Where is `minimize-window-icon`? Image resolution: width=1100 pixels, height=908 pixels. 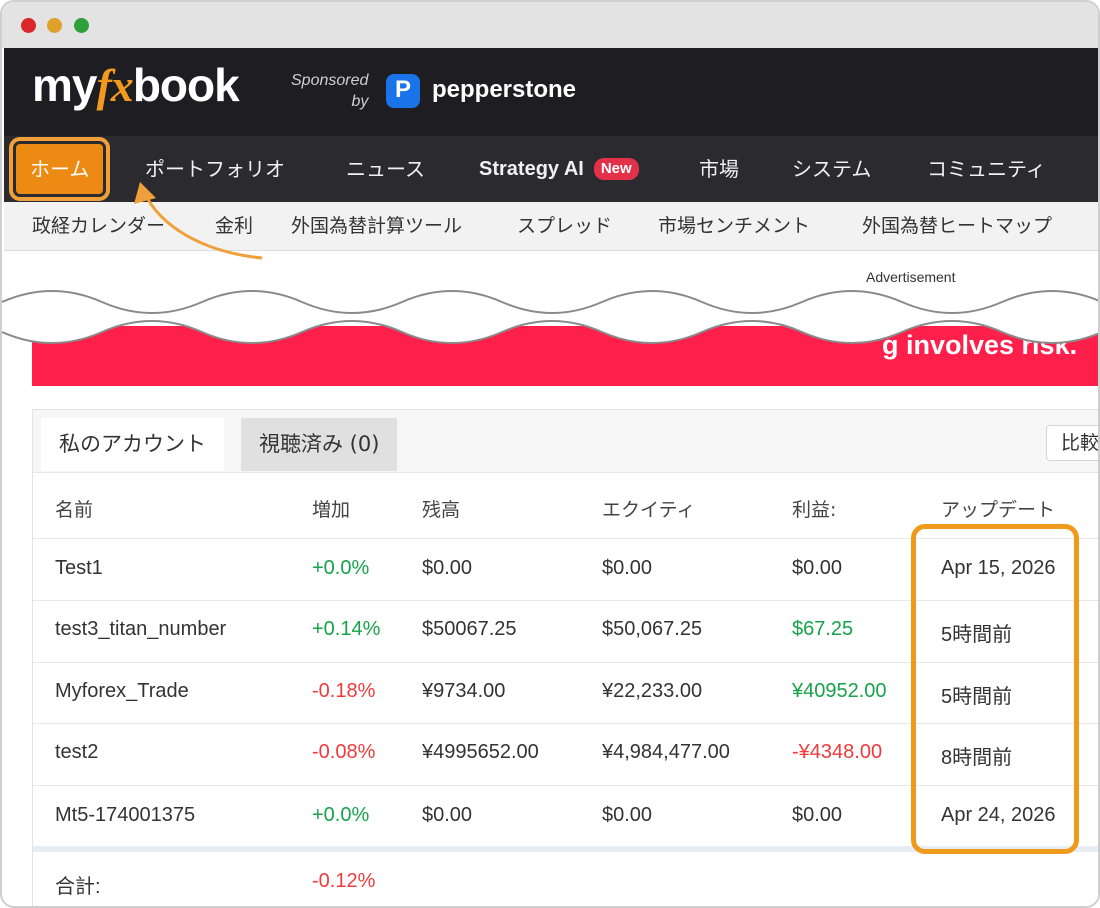
minimize-window-icon is located at coordinates (54, 25).